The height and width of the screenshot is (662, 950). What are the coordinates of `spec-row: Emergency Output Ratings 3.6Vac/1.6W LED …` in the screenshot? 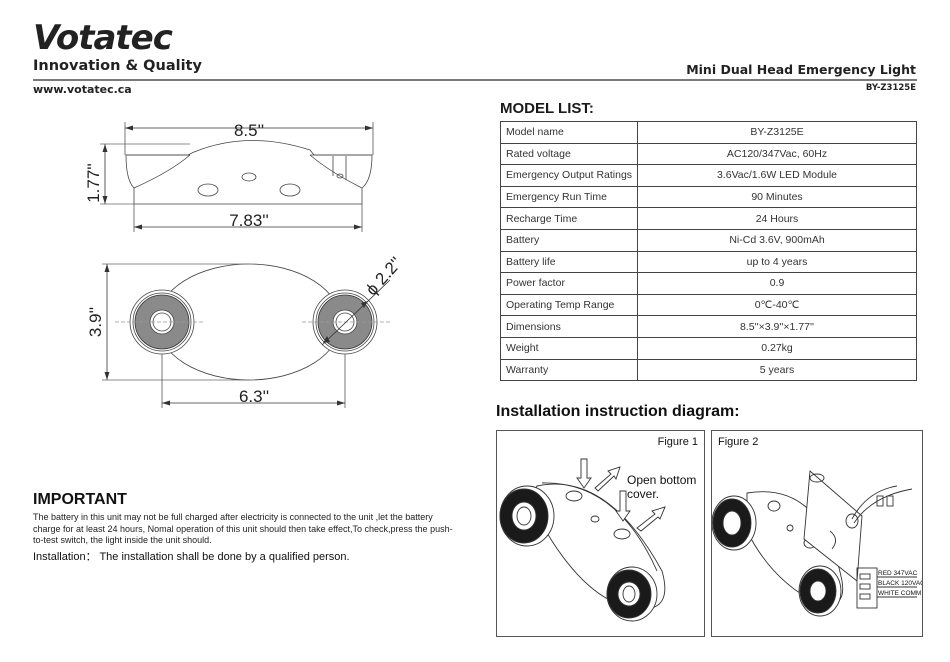 It's located at (708, 175).